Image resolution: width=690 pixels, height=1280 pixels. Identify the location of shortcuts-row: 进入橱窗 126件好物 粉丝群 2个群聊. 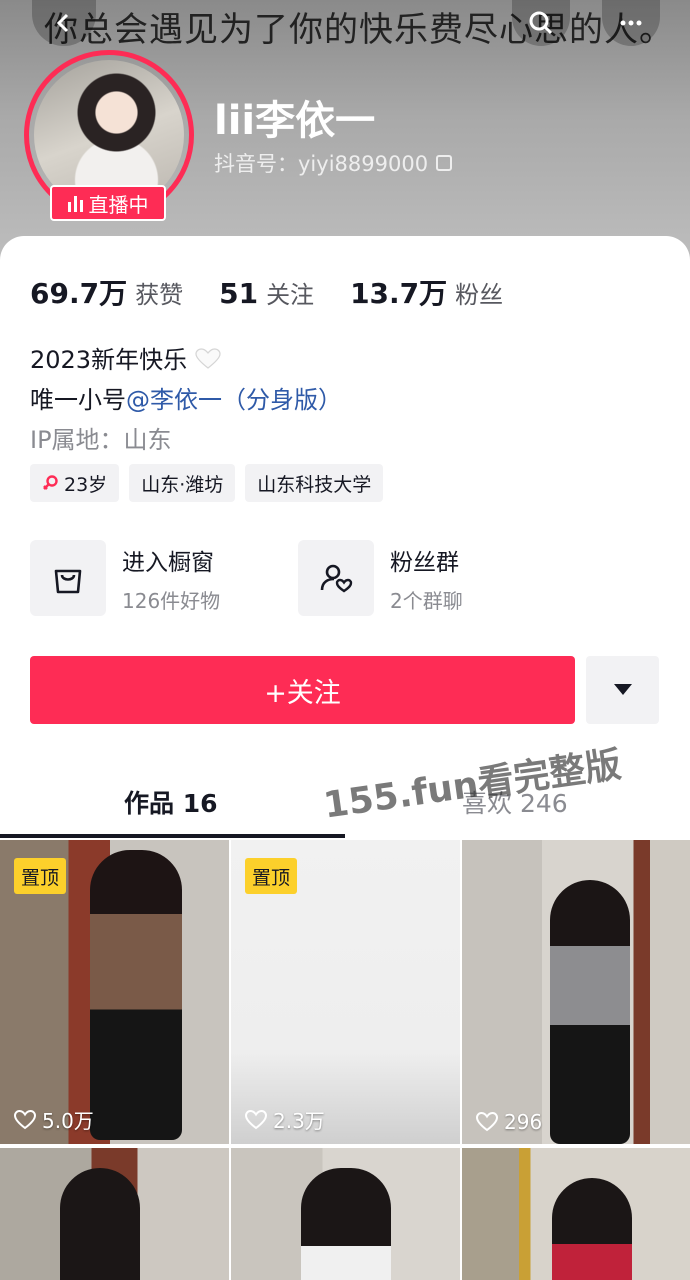
(298, 578).